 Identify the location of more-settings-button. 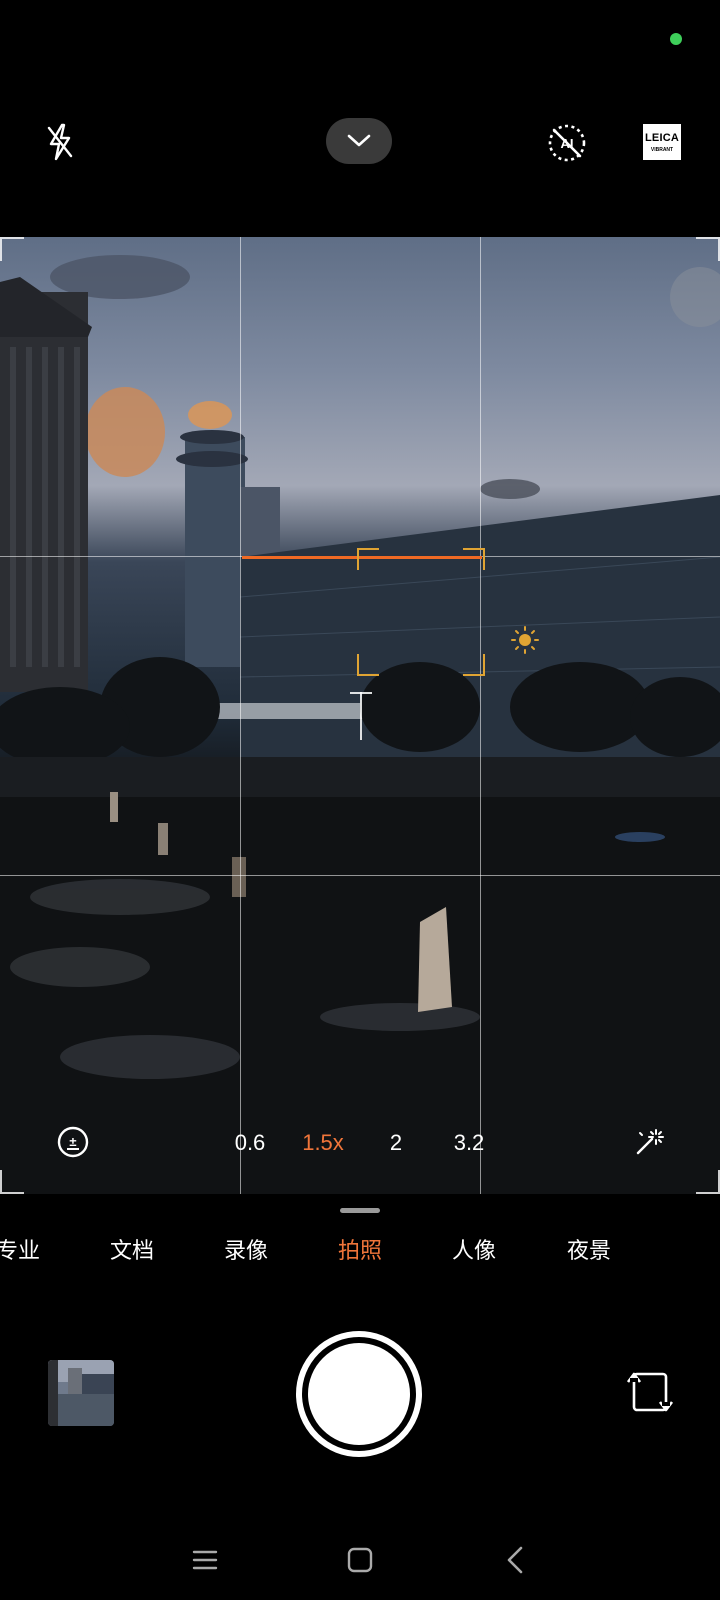
(359, 141).